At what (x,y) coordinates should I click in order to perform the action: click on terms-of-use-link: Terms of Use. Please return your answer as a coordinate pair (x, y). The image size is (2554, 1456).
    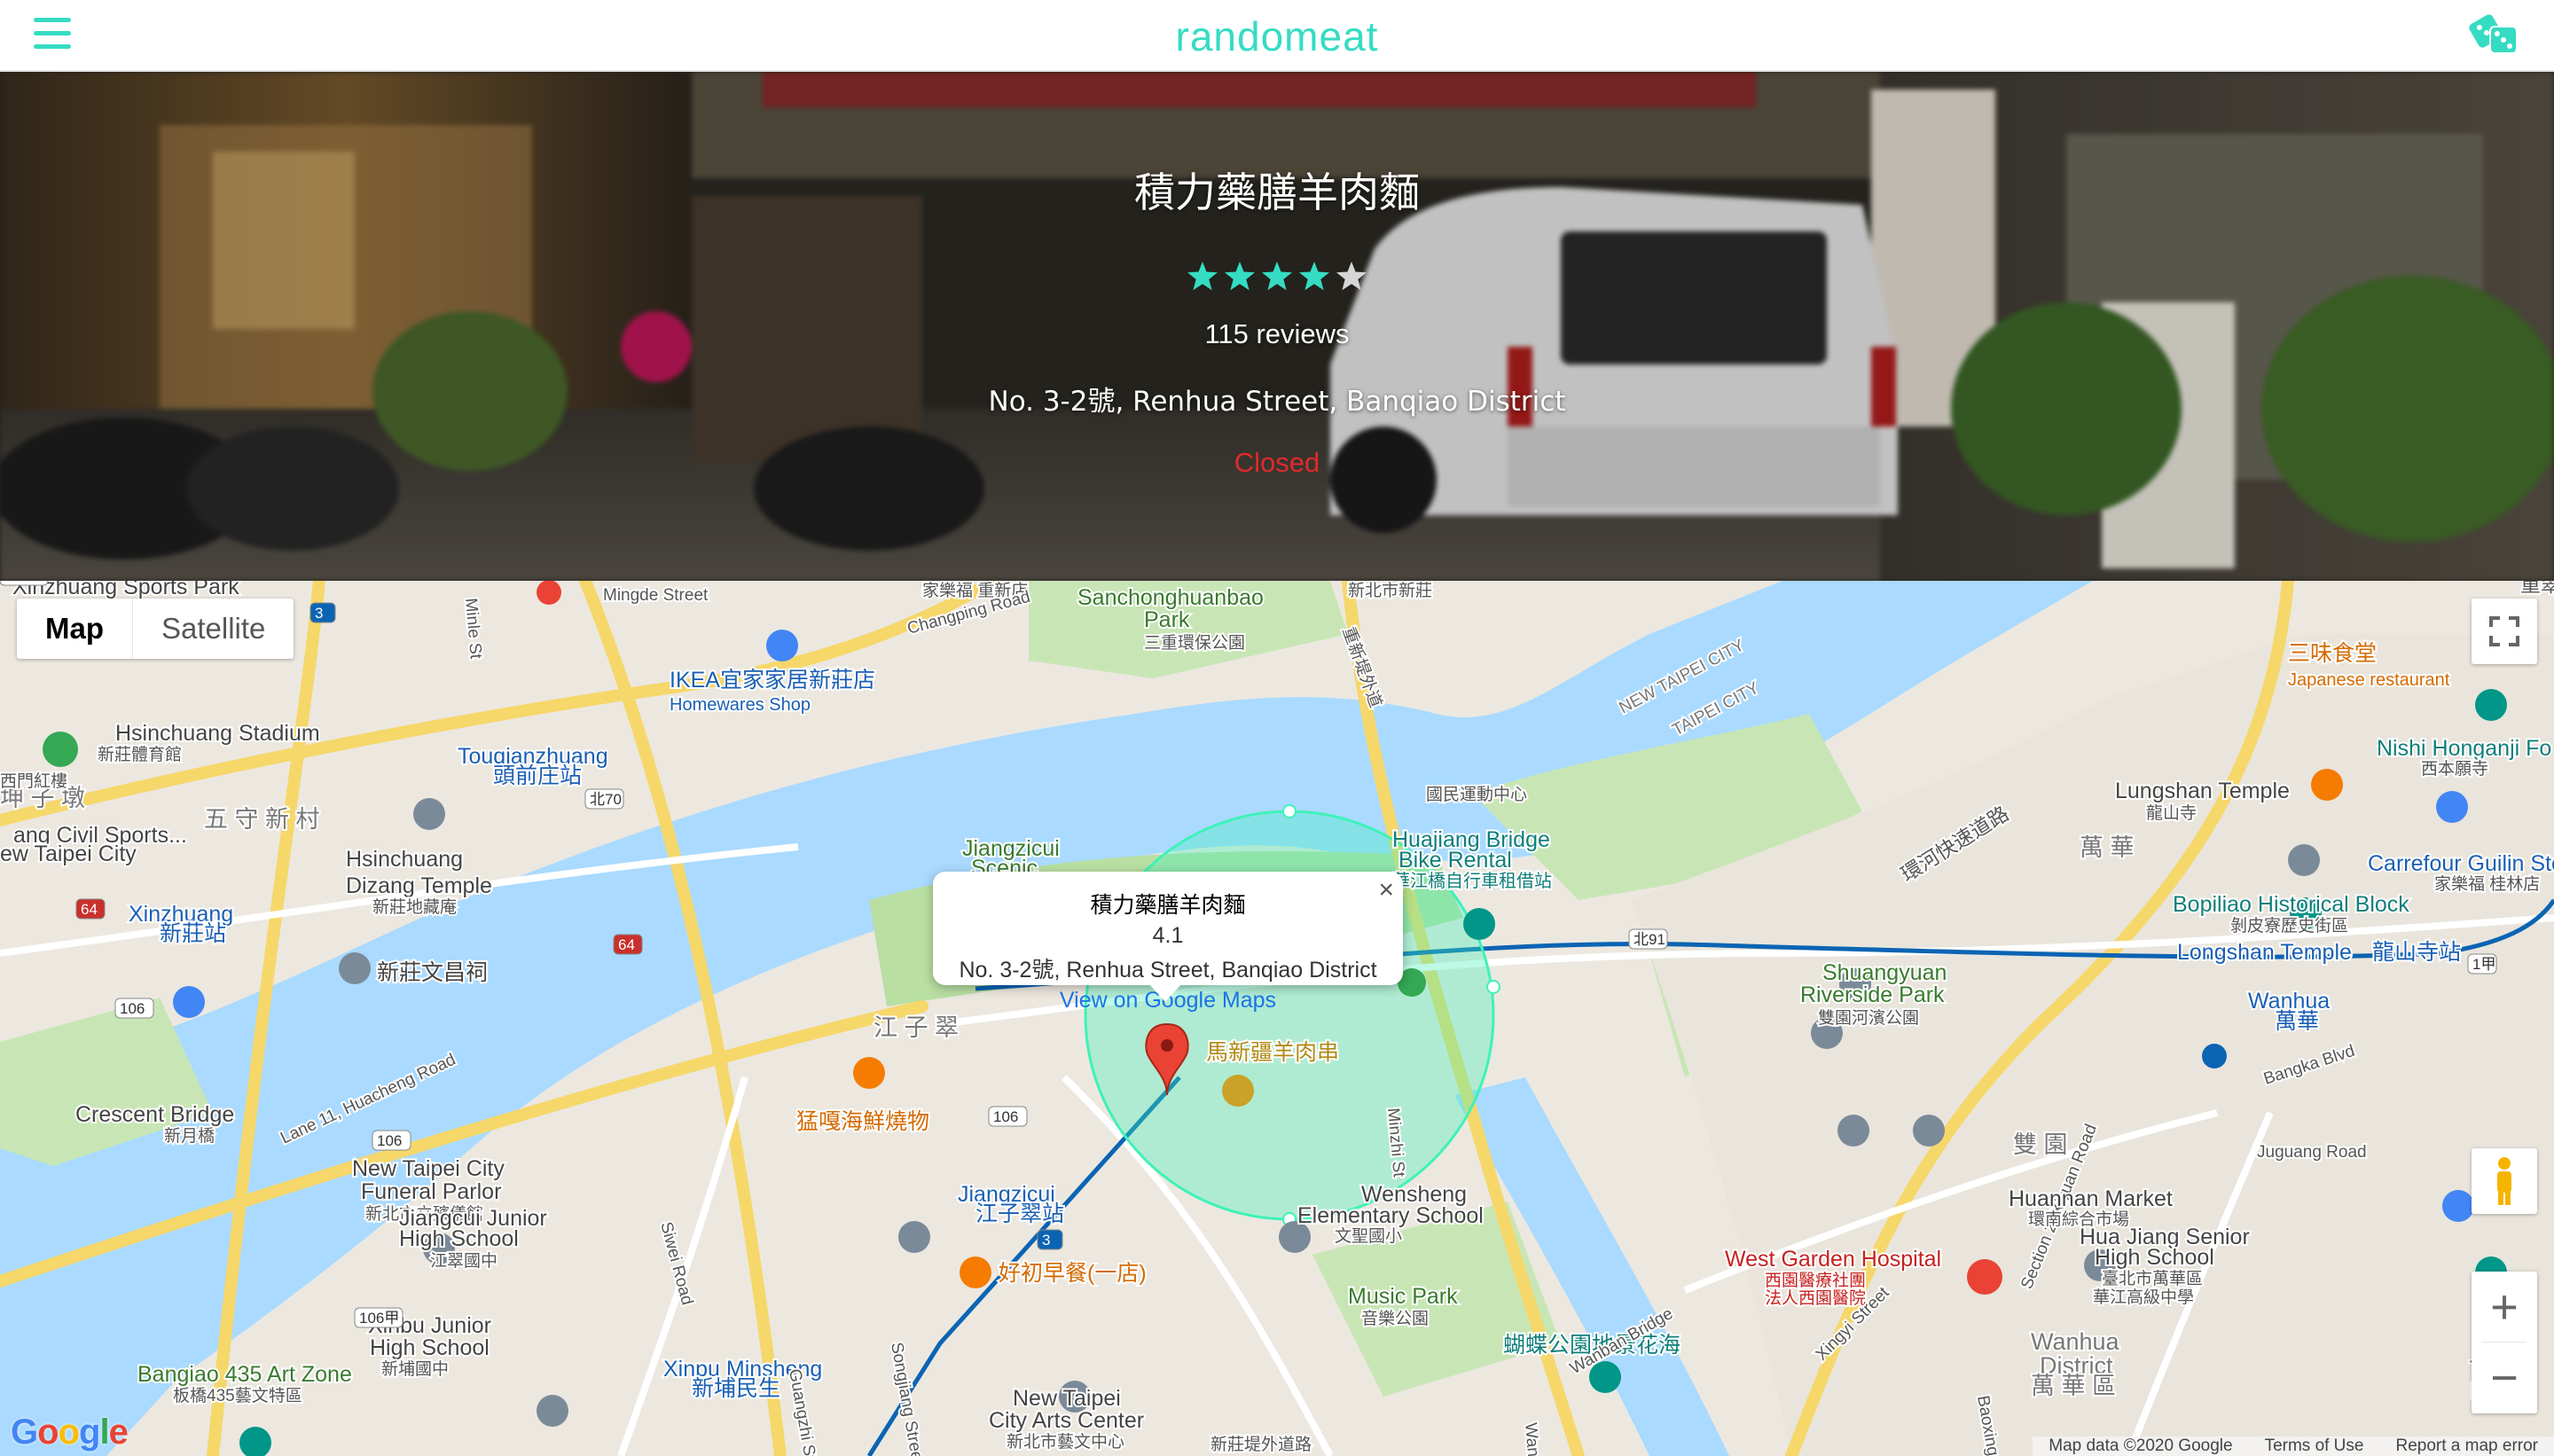
    Looking at the image, I should click on (2314, 1446).